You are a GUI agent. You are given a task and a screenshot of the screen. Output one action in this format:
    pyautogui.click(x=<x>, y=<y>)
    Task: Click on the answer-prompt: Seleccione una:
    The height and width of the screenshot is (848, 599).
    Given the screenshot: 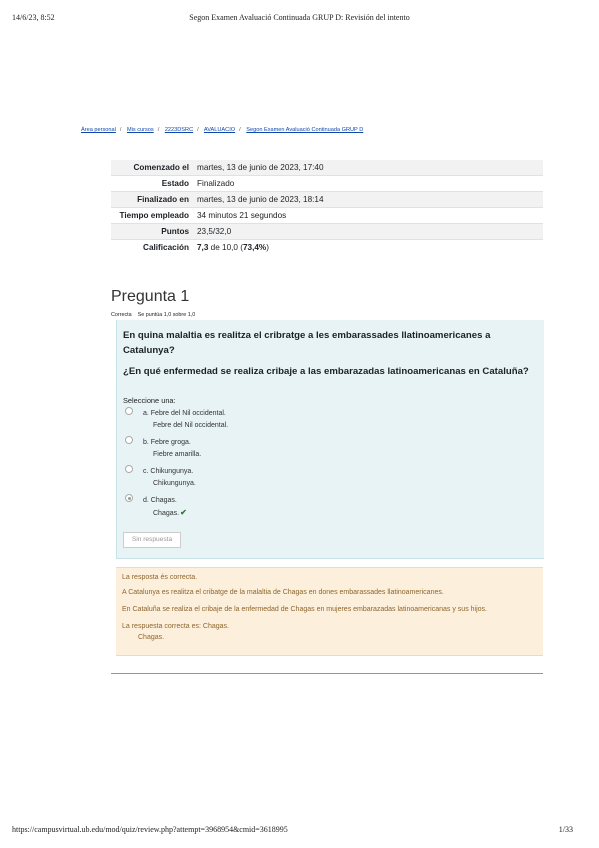 What is the action you would take?
    pyautogui.click(x=149, y=400)
    